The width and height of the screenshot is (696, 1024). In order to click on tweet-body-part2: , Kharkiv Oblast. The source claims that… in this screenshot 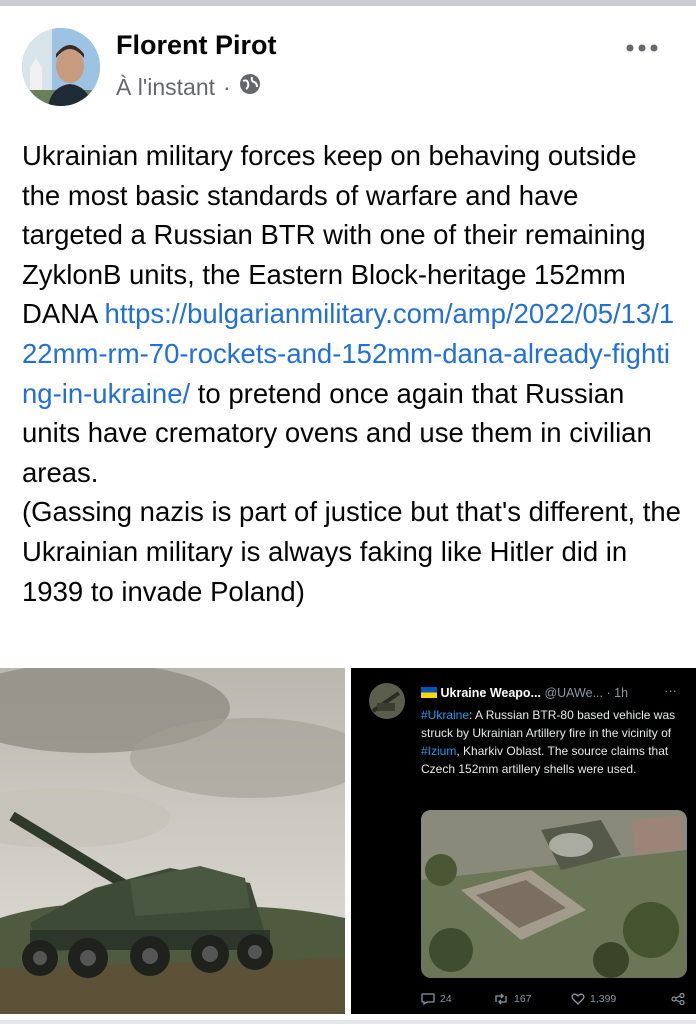, I will do `click(545, 760)`.